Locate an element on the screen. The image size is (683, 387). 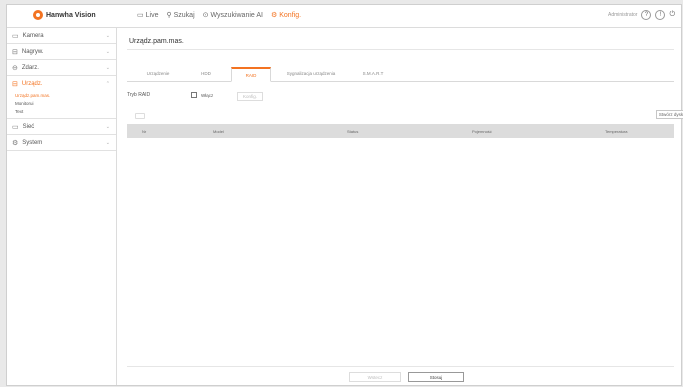
brand-logo: Hanwha Vision is located at coordinates (64, 15).